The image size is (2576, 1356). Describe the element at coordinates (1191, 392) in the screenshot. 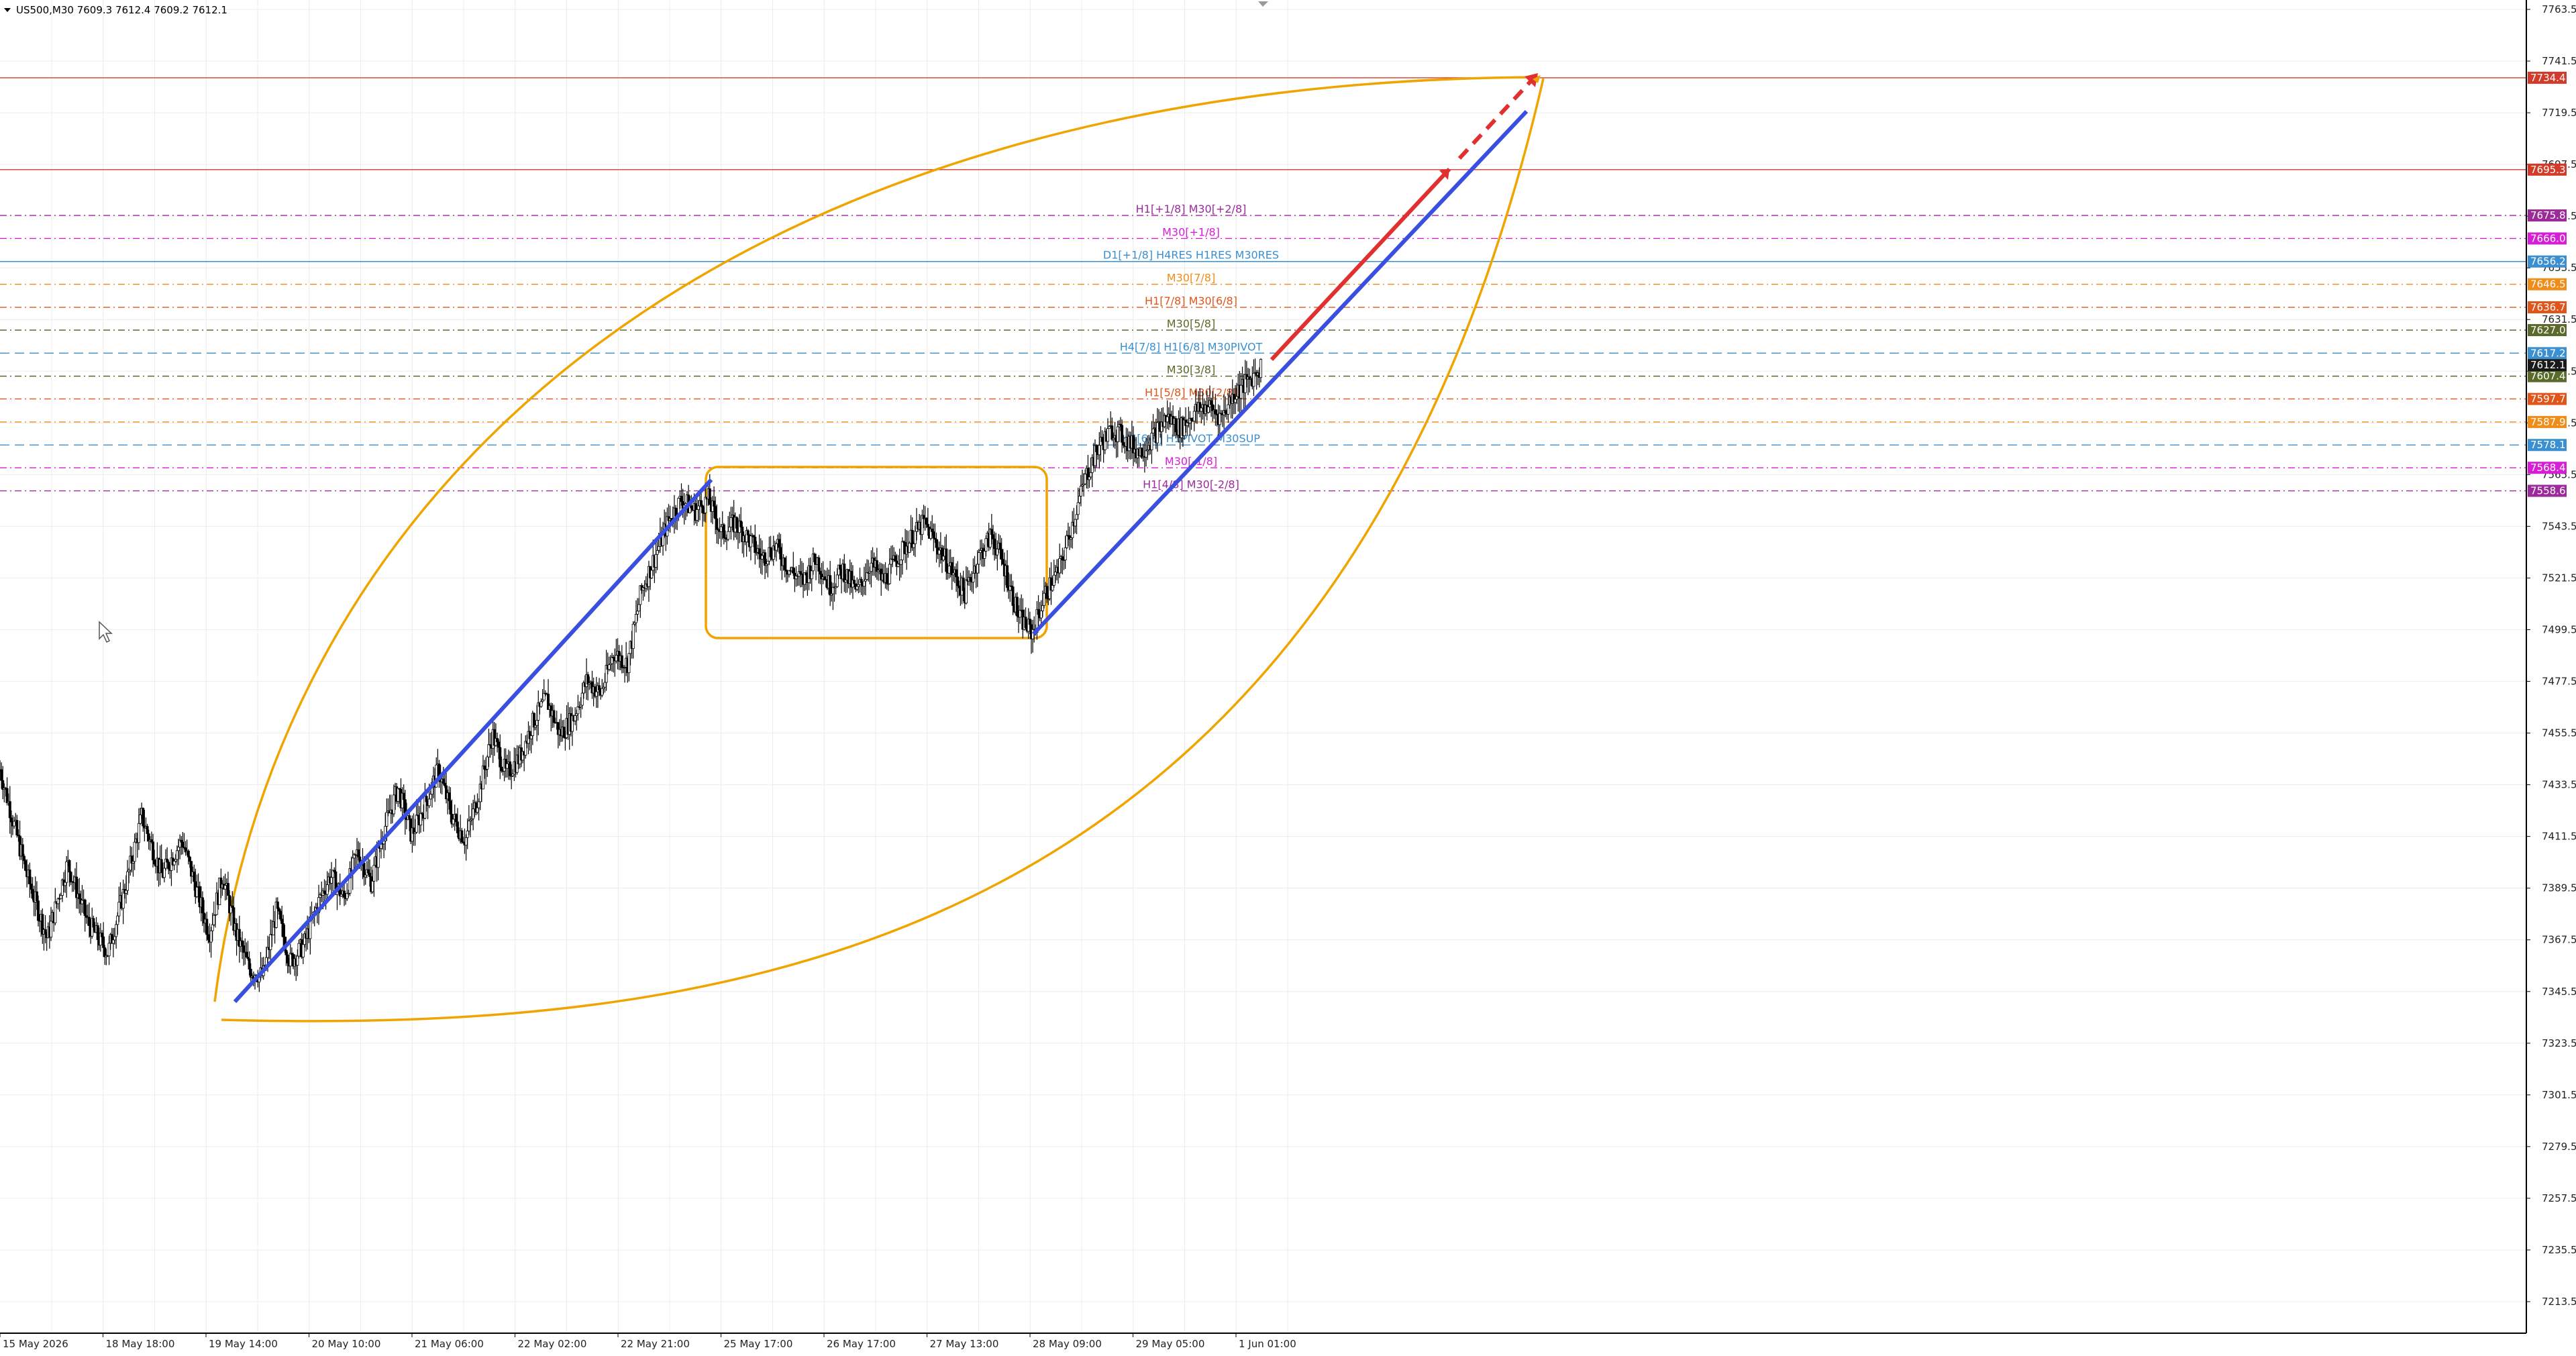

I see `level-label: H1[5/8] M30[2/8]` at that location.